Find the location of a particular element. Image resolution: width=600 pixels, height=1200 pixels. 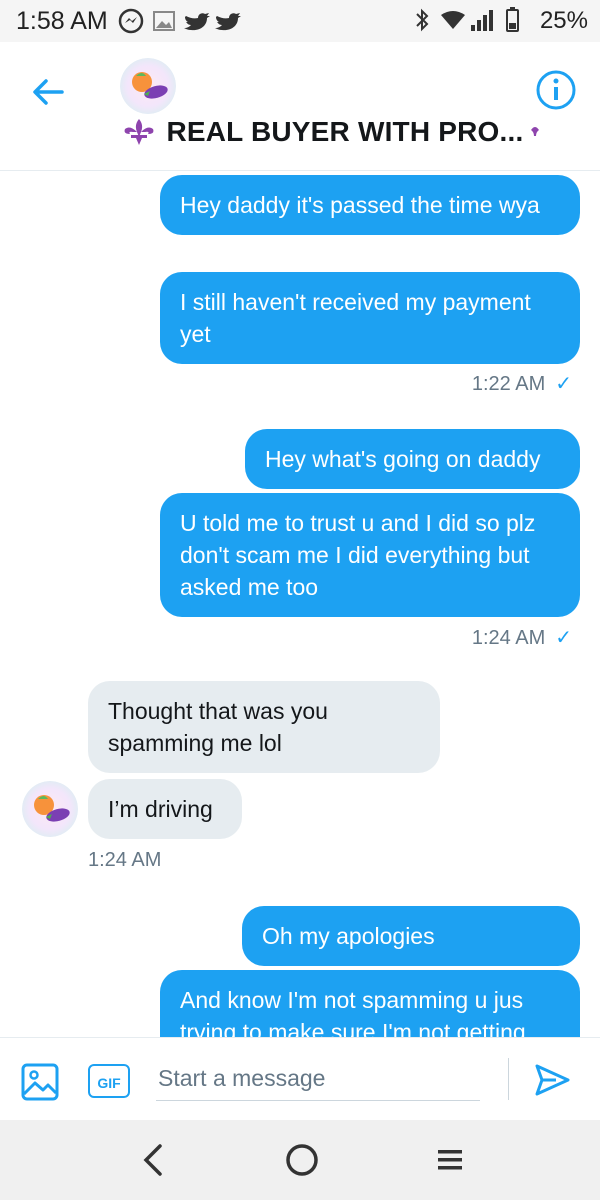

messenger-icon is located at coordinates (131, 21).